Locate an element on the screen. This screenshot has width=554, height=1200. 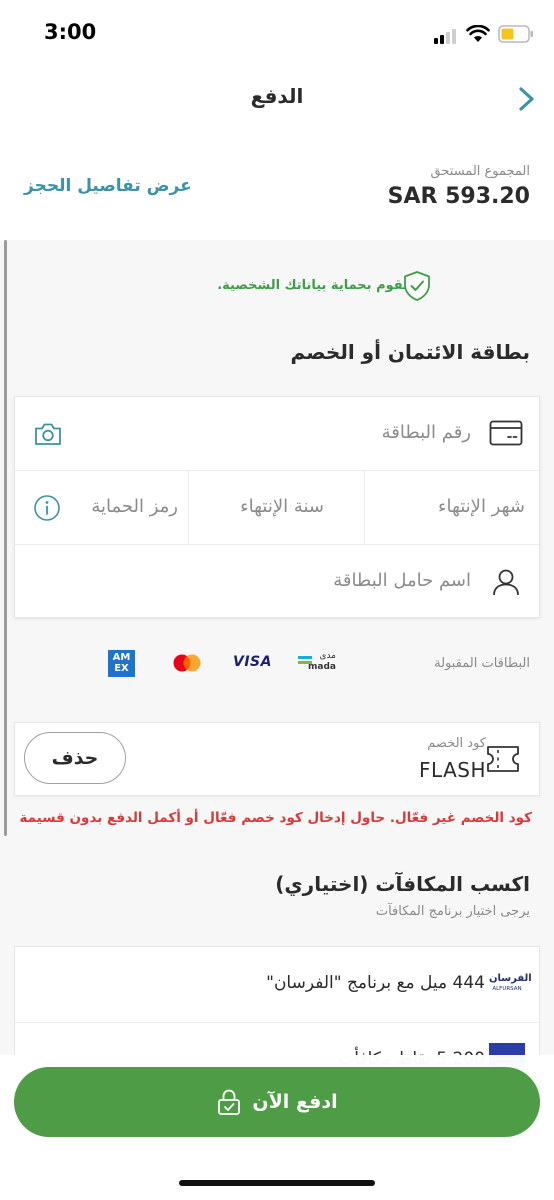
alfursan-logo: الفرسان ALFURSAN is located at coordinates (510, 983).